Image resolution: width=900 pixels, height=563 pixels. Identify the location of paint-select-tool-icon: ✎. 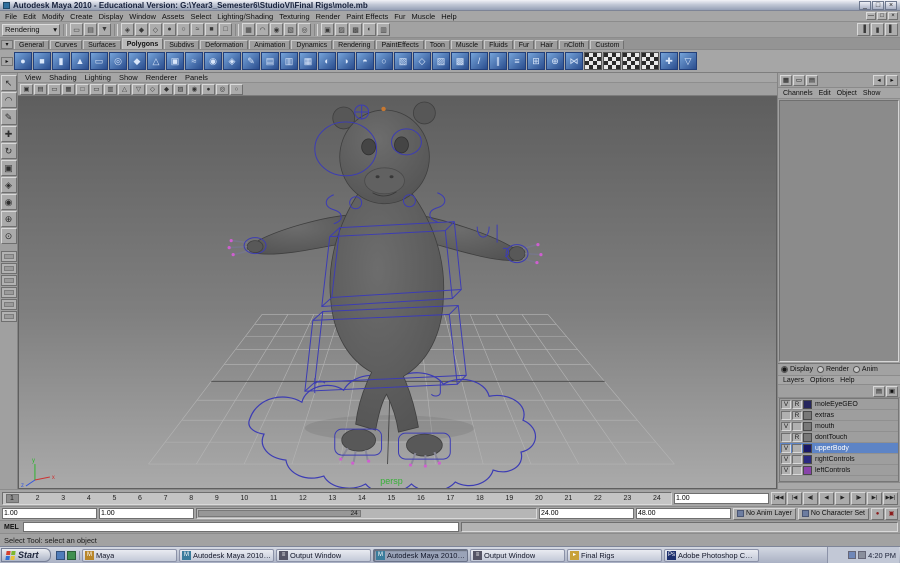
(8, 117).